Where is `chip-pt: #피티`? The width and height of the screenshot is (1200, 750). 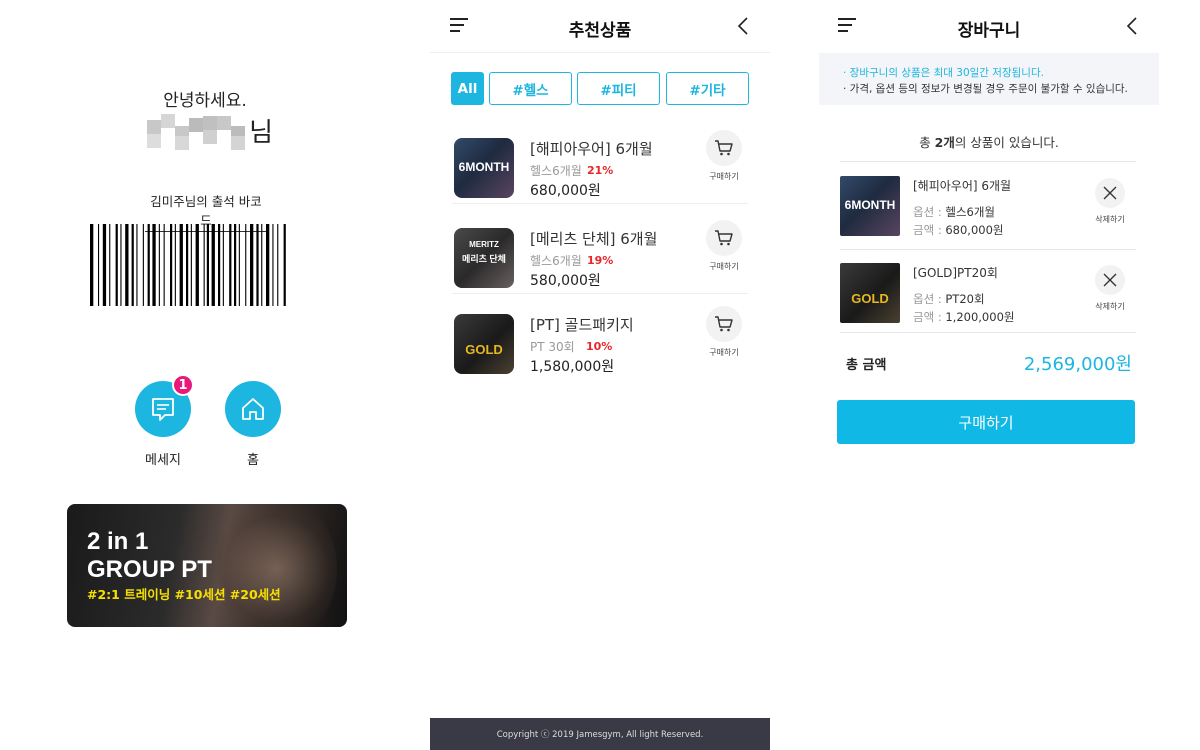
chip-pt: #피티 is located at coordinates (618, 88).